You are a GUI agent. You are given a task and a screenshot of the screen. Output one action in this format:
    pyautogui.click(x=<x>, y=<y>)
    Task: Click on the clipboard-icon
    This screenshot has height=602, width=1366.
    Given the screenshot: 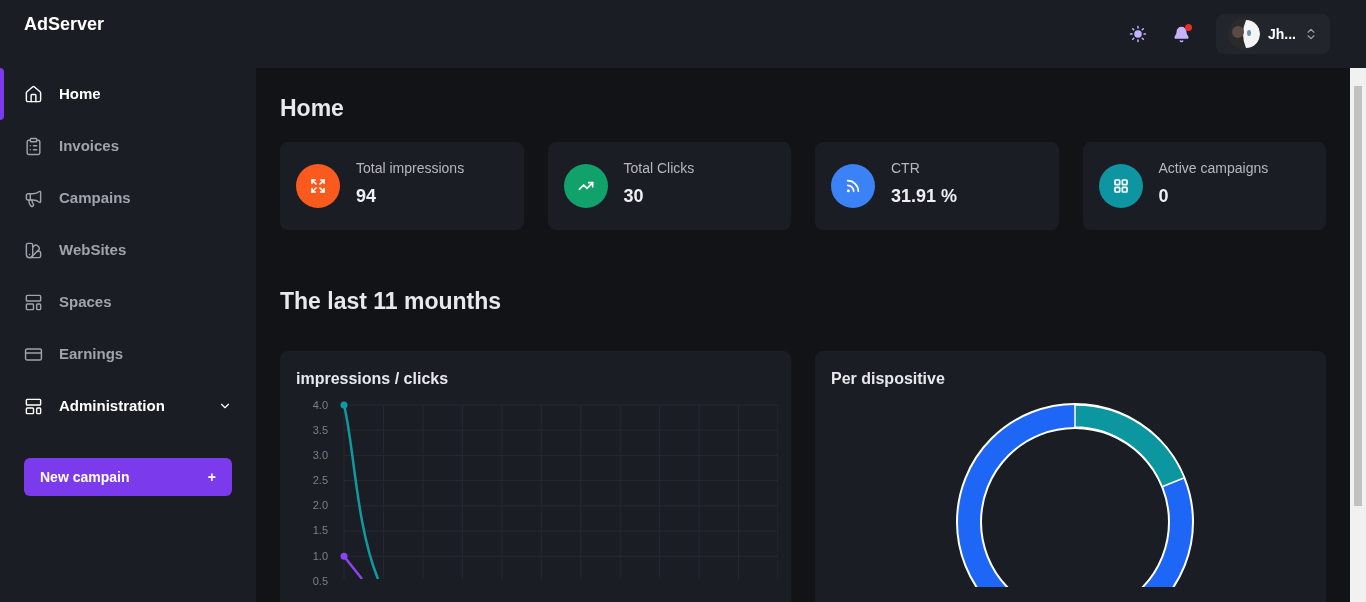 What is the action you would take?
    pyautogui.click(x=33, y=146)
    